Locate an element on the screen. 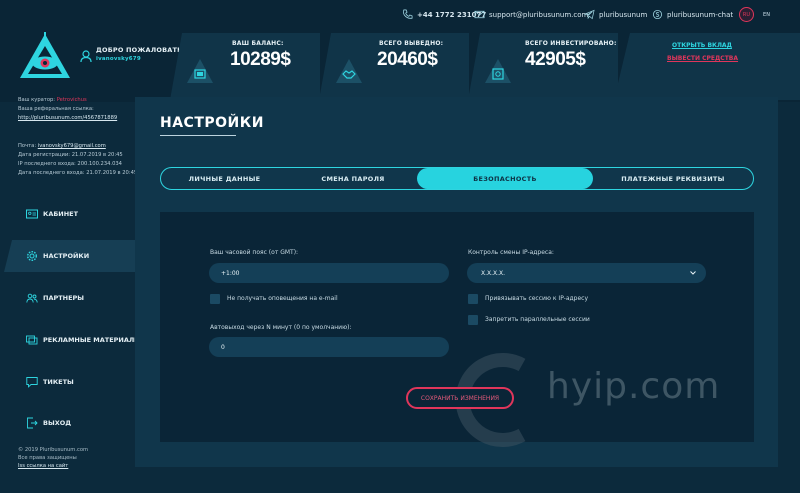 The width and height of the screenshot is (800, 493). sidebar-item-promo: РЕКЛАМНЫЕ МАТЕРИАЛЫ is located at coordinates (70, 340).